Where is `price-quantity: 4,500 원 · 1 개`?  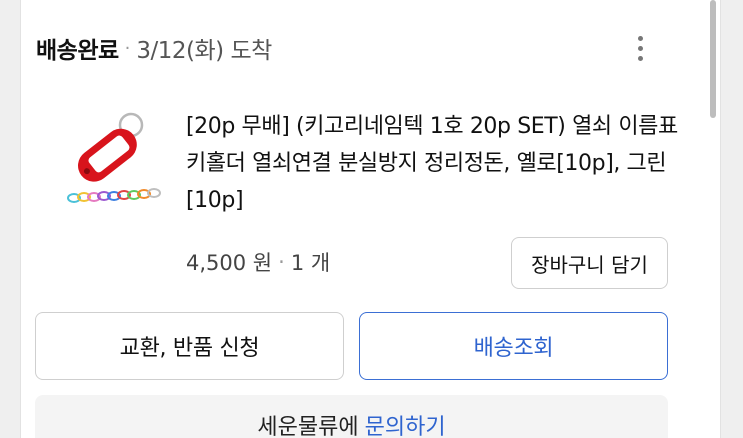 price-quantity: 4,500 원 · 1 개 is located at coordinates (258, 262).